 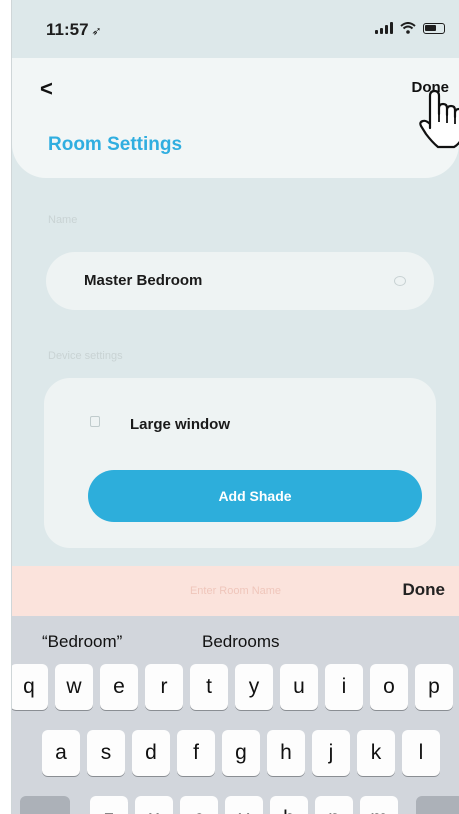 I want to click on key-f: f, so click(x=196, y=753).